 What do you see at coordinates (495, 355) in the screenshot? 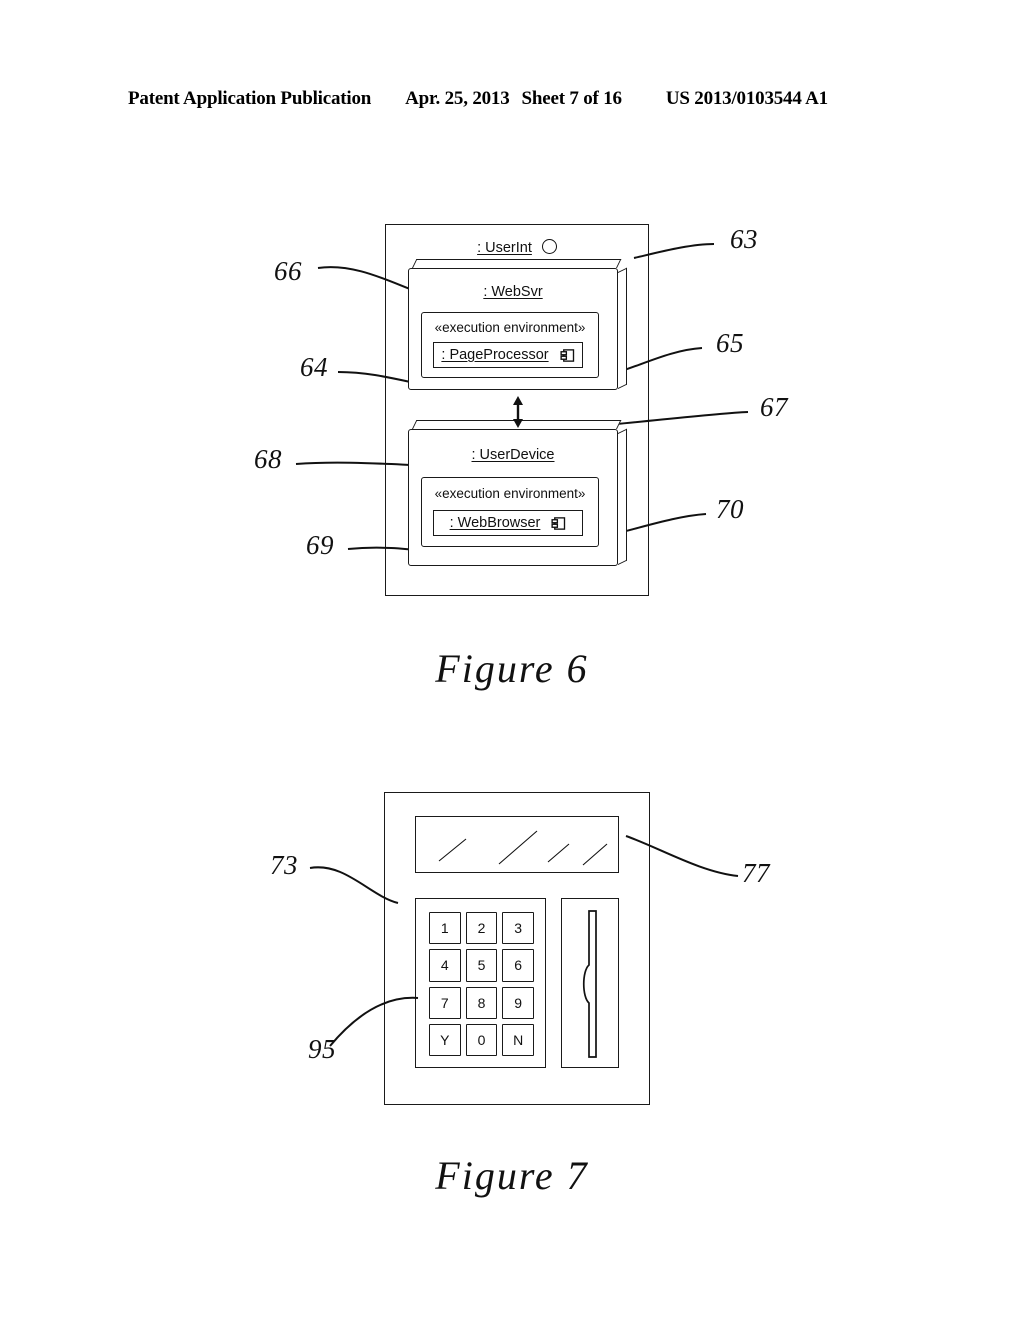
I see `pageprocessor-label: : PageProcessor` at bounding box center [495, 355].